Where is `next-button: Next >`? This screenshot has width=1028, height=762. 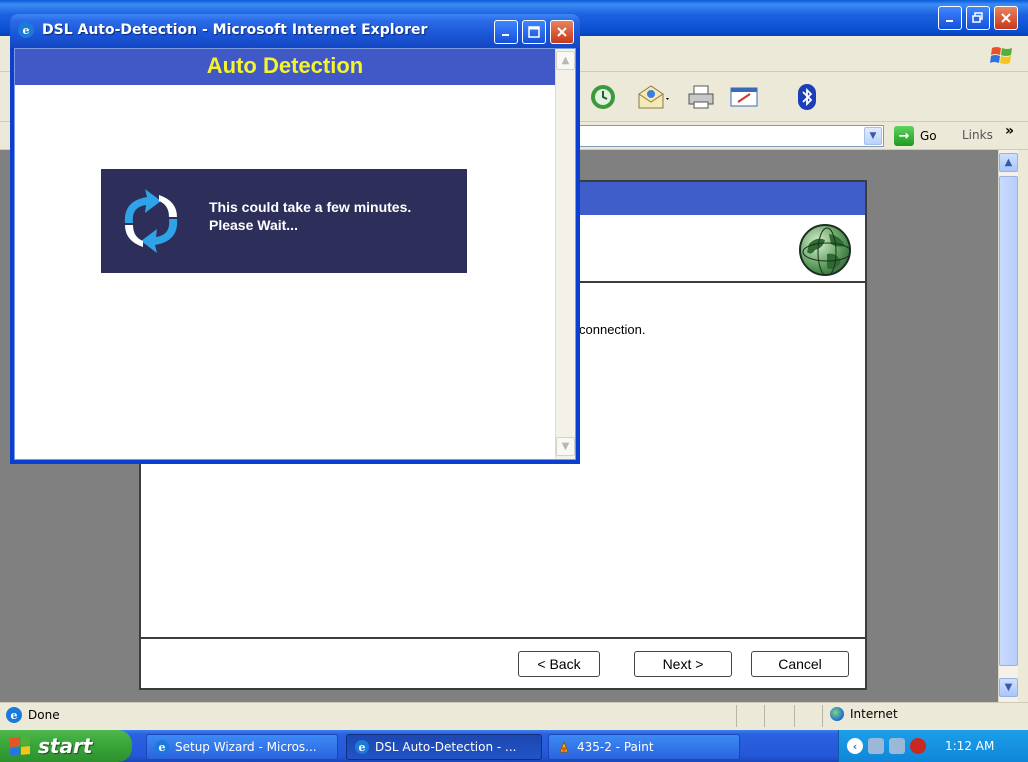
next-button: Next > is located at coordinates (683, 664).